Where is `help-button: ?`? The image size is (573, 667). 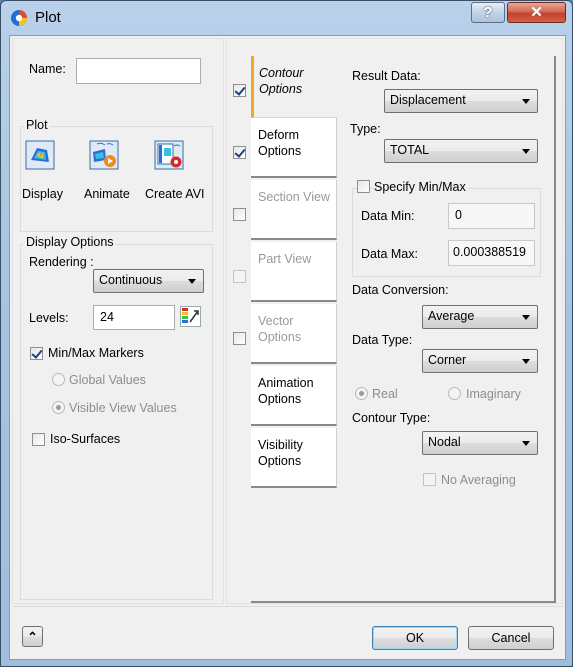 help-button: ? is located at coordinates (488, 12).